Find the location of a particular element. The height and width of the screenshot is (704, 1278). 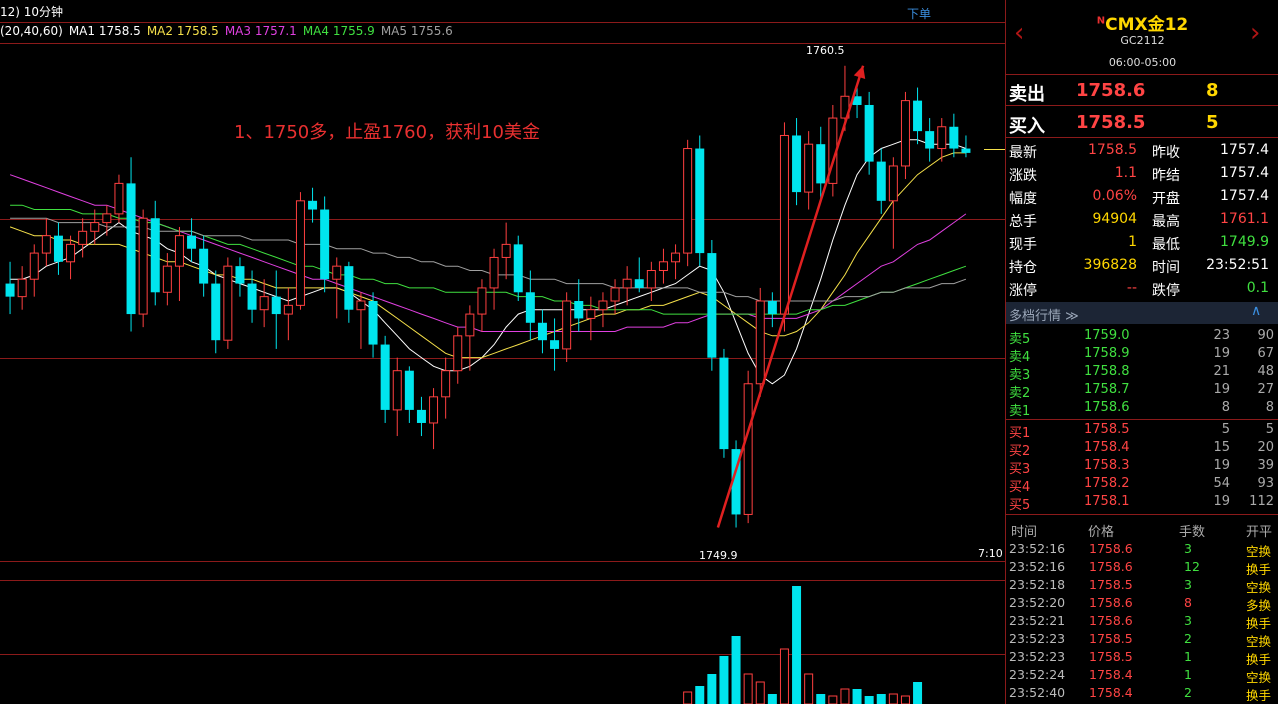

tick-time: 23:52:23 is located at coordinates (1037, 656).